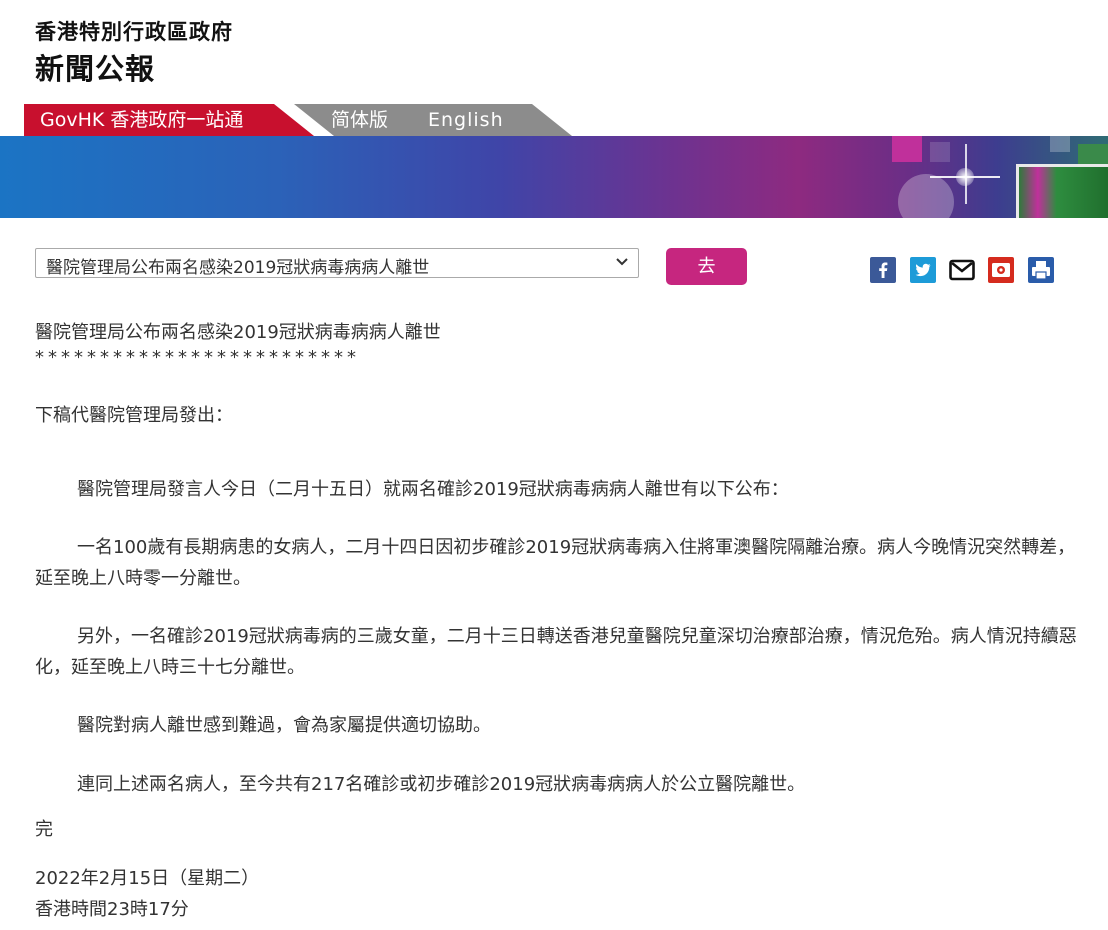 The height and width of the screenshot is (930, 1108). What do you see at coordinates (284, 725) in the screenshot?
I see `article-paragraph: 醫院對病人離世感到難過，會為家屬提供適切協助。` at bounding box center [284, 725].